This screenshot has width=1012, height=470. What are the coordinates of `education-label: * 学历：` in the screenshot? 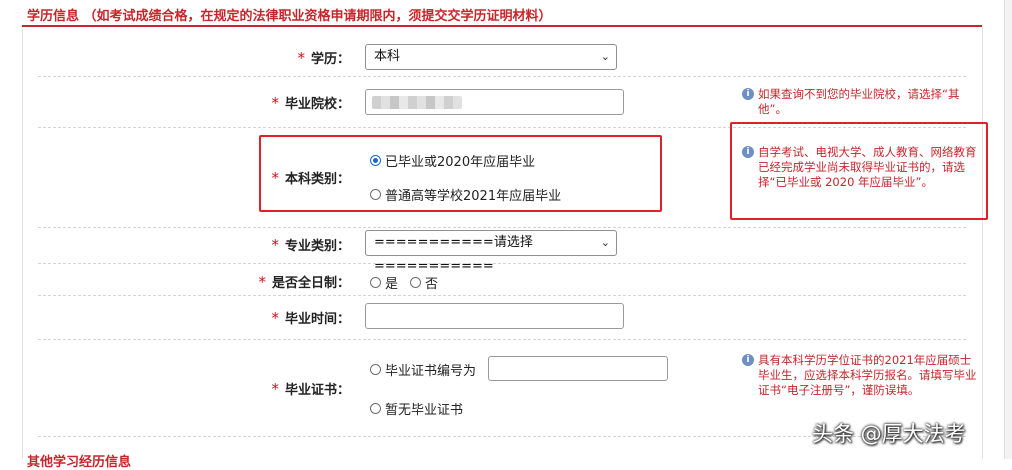 It's located at (323, 58).